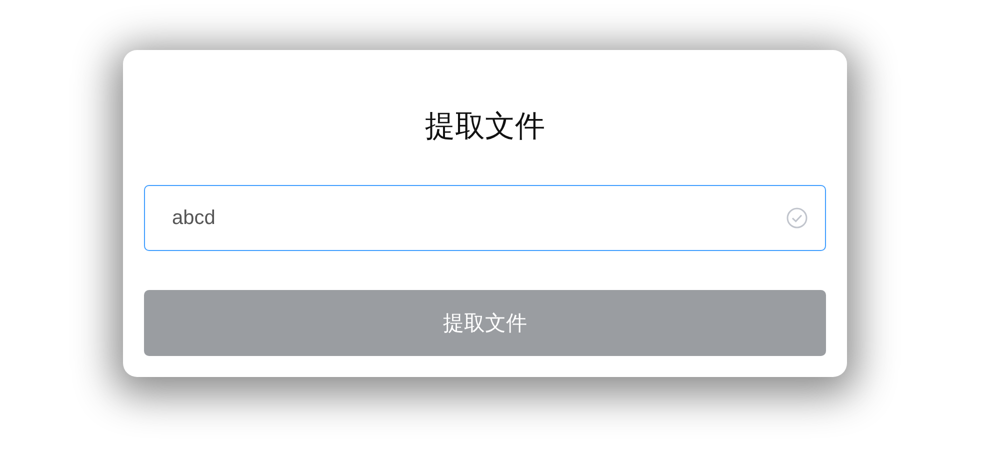 The width and height of the screenshot is (988, 463). What do you see at coordinates (485, 218) in the screenshot?
I see `code-input-field: abcd` at bounding box center [485, 218].